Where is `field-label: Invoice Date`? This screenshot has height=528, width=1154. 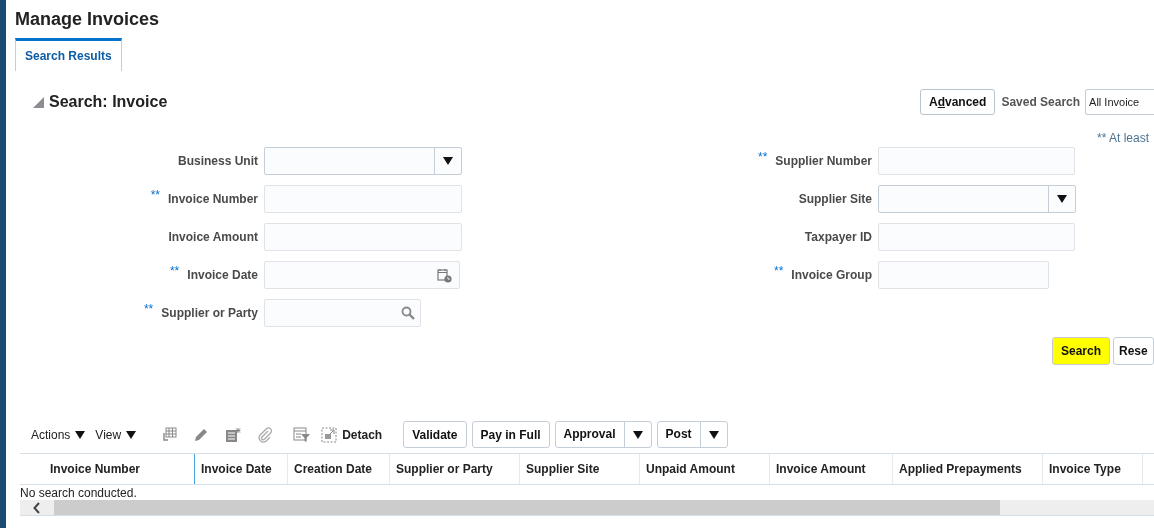 field-label: Invoice Date is located at coordinates (222, 275).